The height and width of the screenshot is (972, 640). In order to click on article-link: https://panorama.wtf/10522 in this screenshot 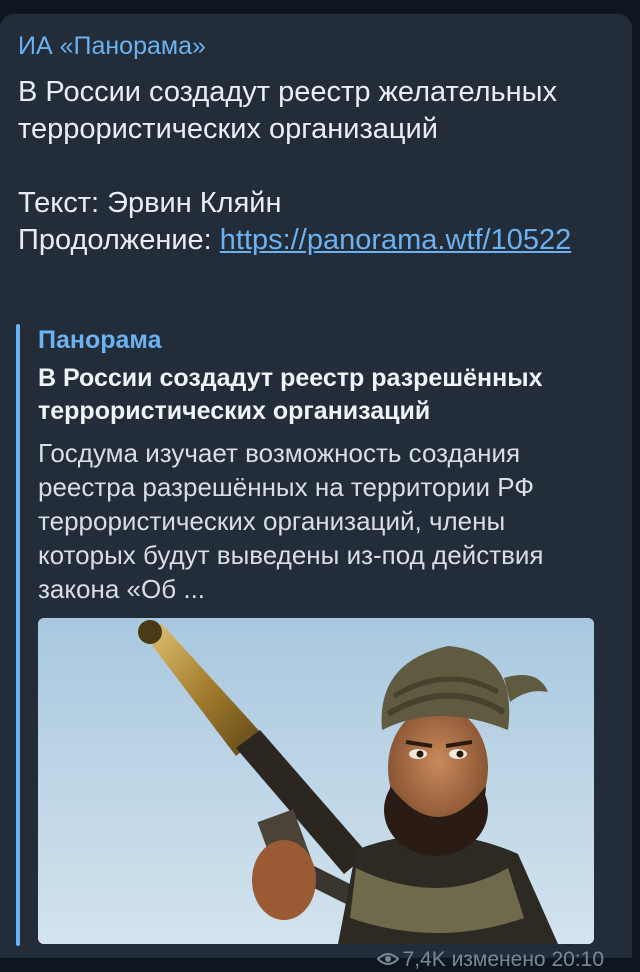, I will do `click(395, 240)`.